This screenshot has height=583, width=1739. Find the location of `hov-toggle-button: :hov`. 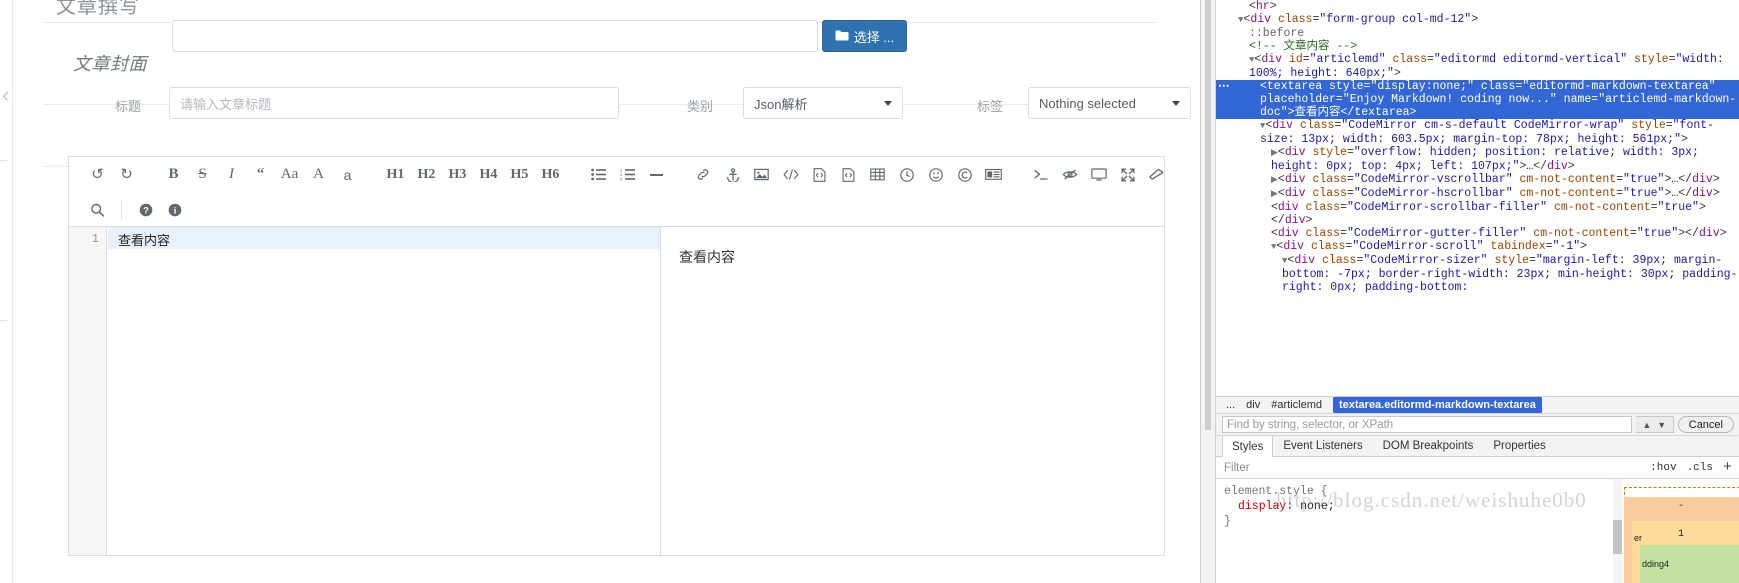

hov-toggle-button: :hov is located at coordinates (1663, 468).